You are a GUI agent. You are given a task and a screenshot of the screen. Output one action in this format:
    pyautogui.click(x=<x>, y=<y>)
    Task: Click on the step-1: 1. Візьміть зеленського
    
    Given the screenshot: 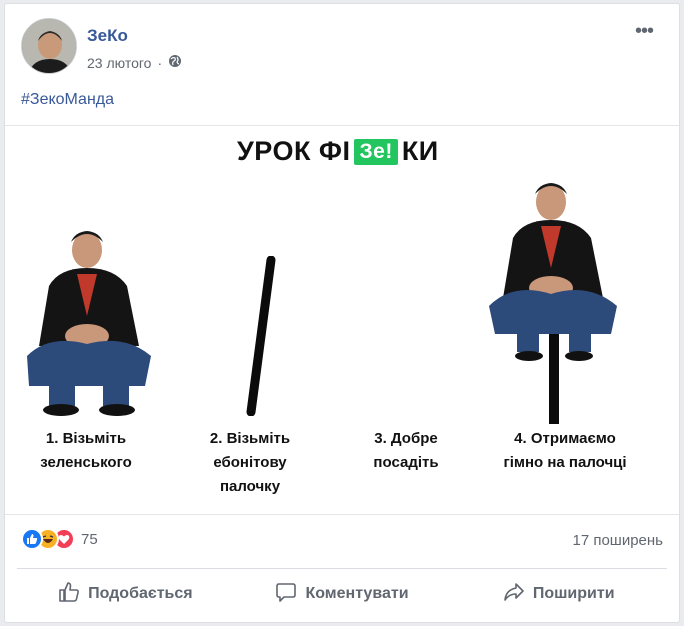 What is the action you would take?
    pyautogui.click(x=86, y=451)
    